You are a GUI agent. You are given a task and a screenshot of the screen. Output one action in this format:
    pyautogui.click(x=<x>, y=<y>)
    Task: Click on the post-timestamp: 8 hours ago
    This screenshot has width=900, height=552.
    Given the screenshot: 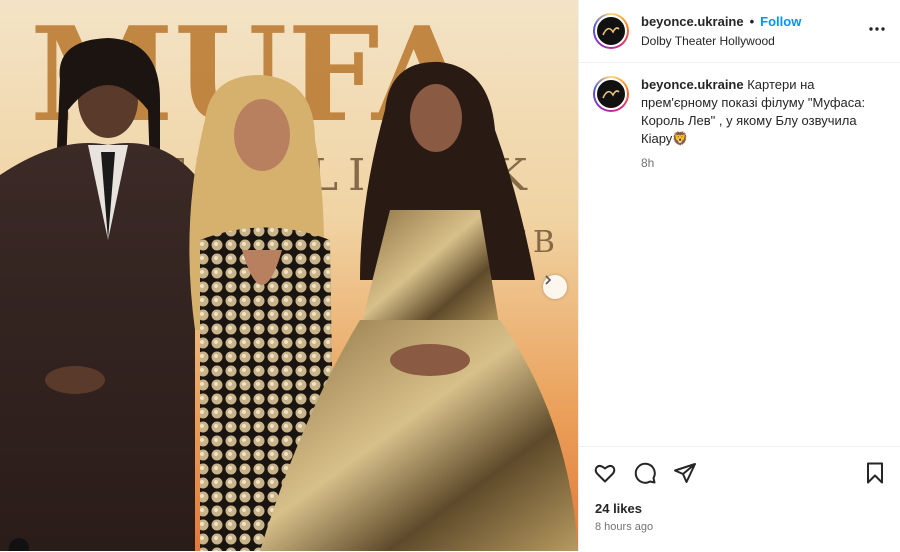 What is the action you would take?
    pyautogui.click(x=624, y=527)
    